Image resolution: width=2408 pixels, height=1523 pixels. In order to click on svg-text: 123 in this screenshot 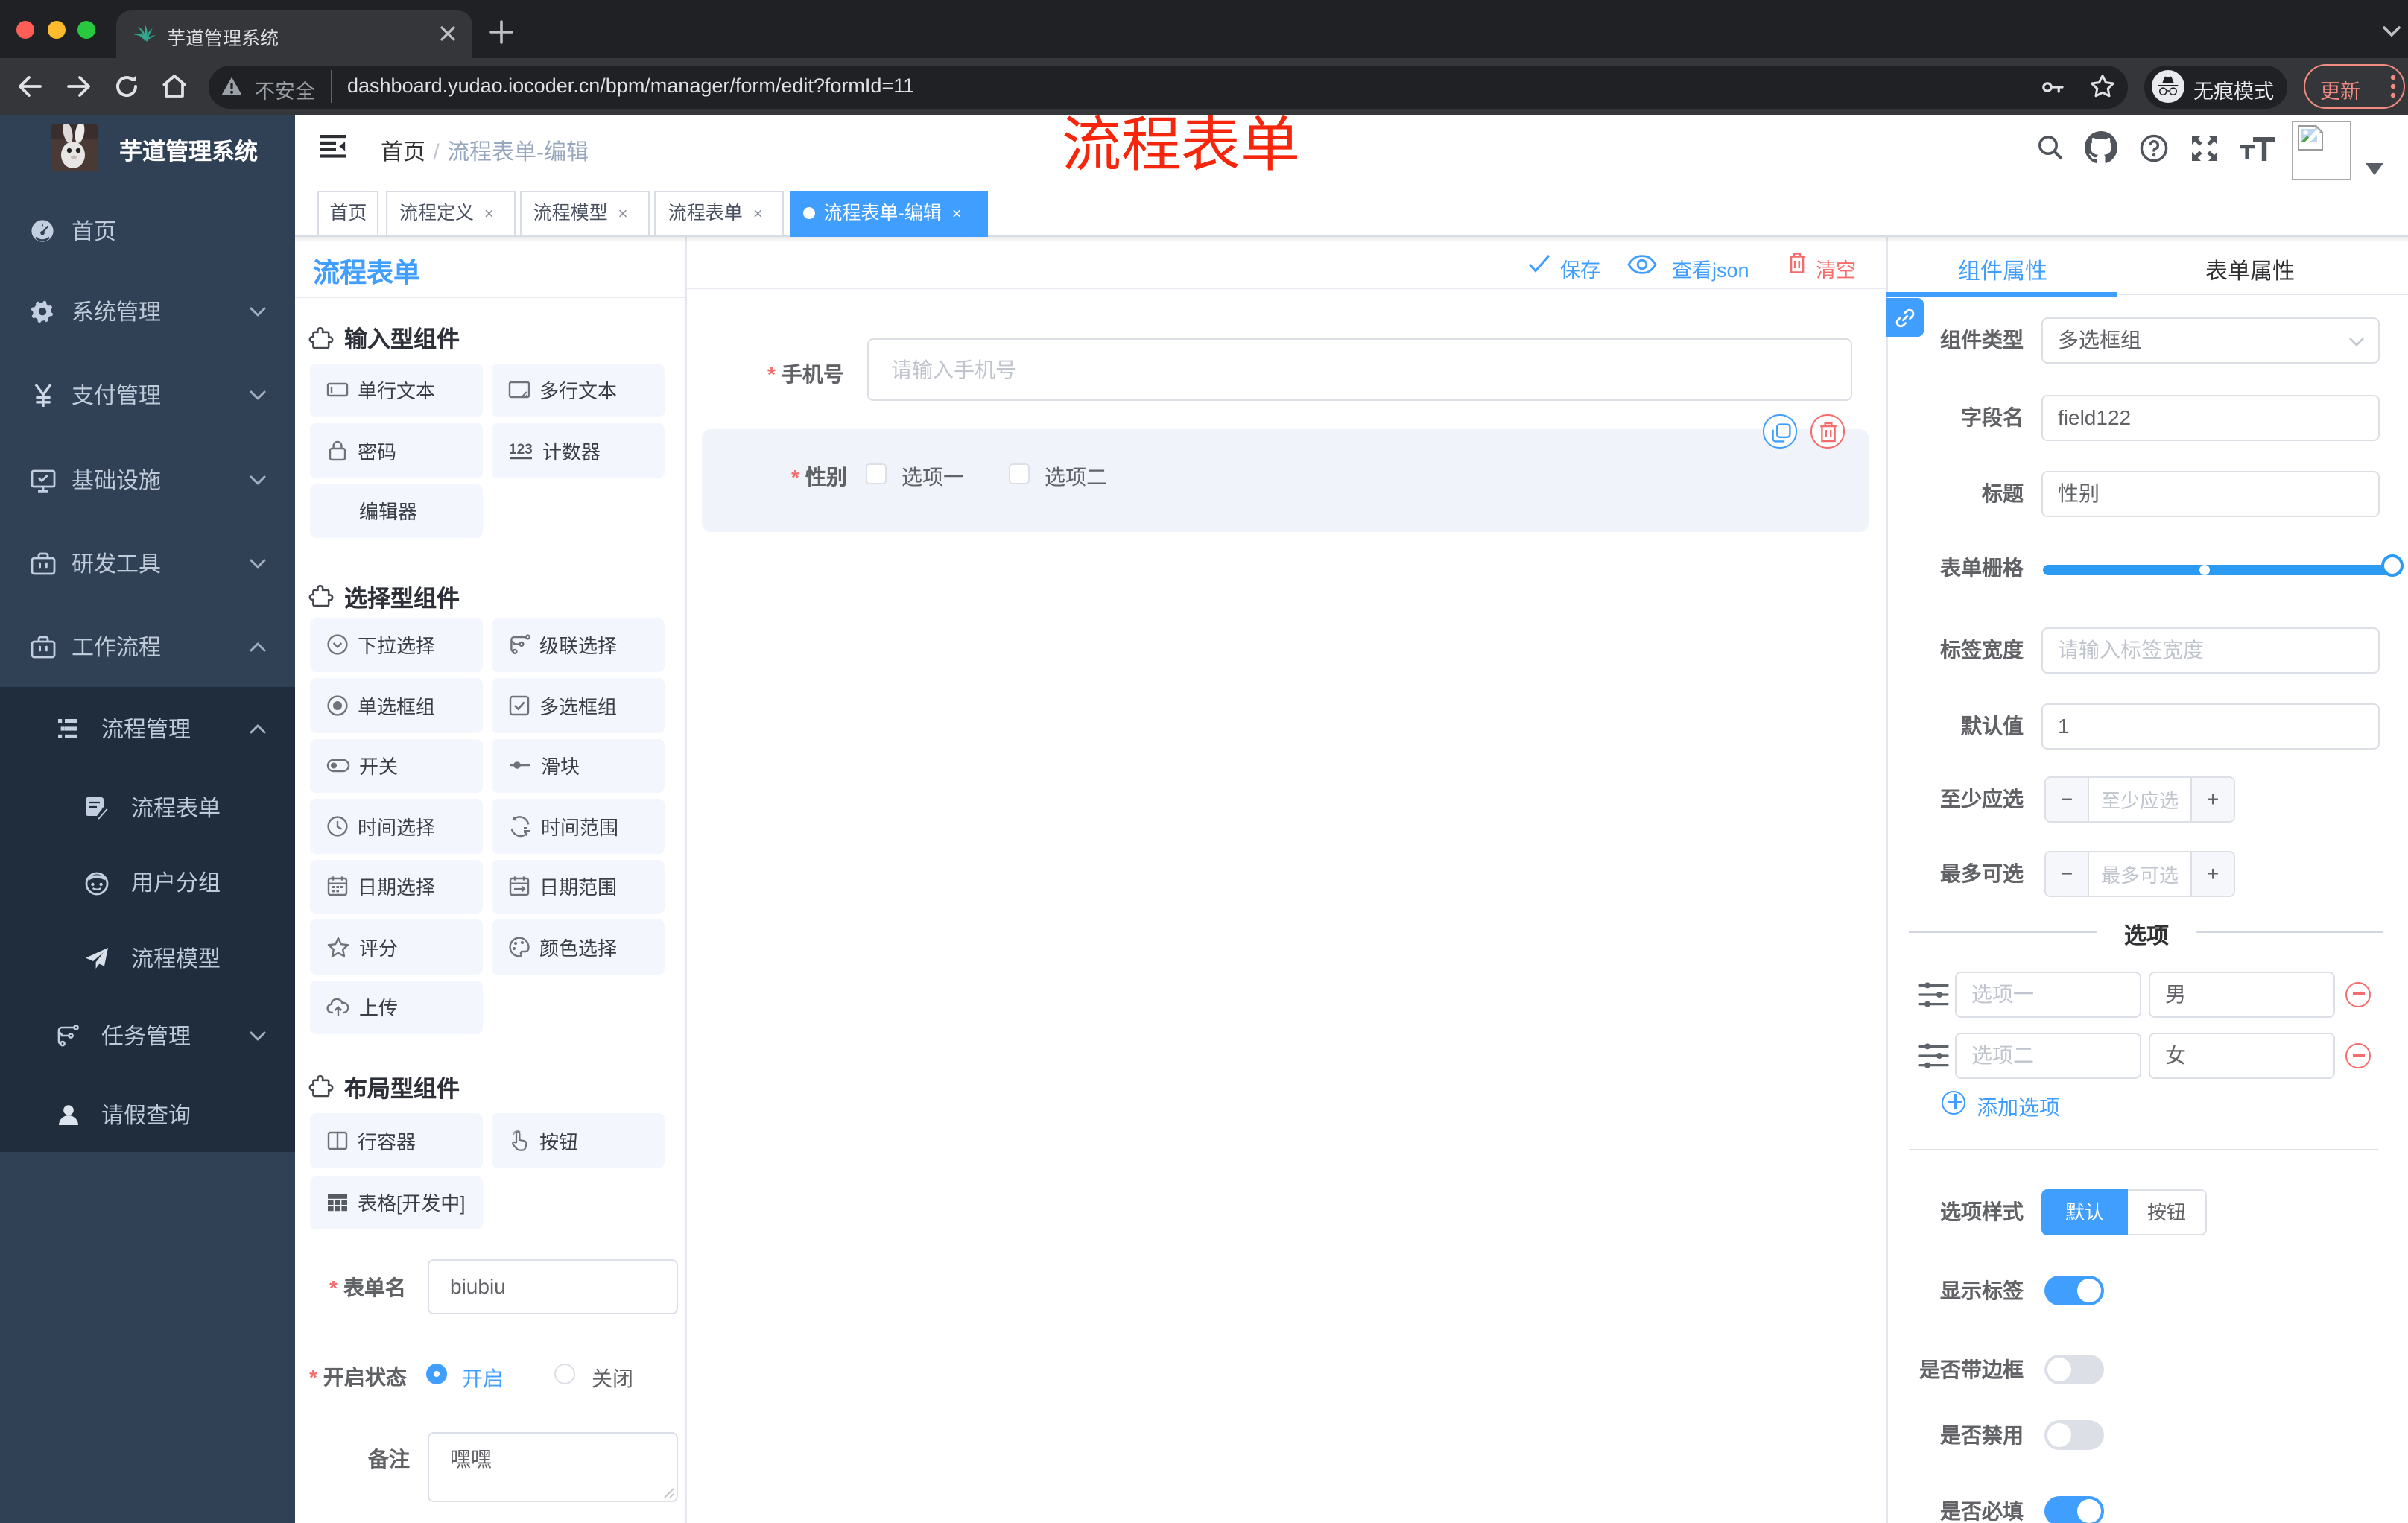, I will do `click(521, 450)`.